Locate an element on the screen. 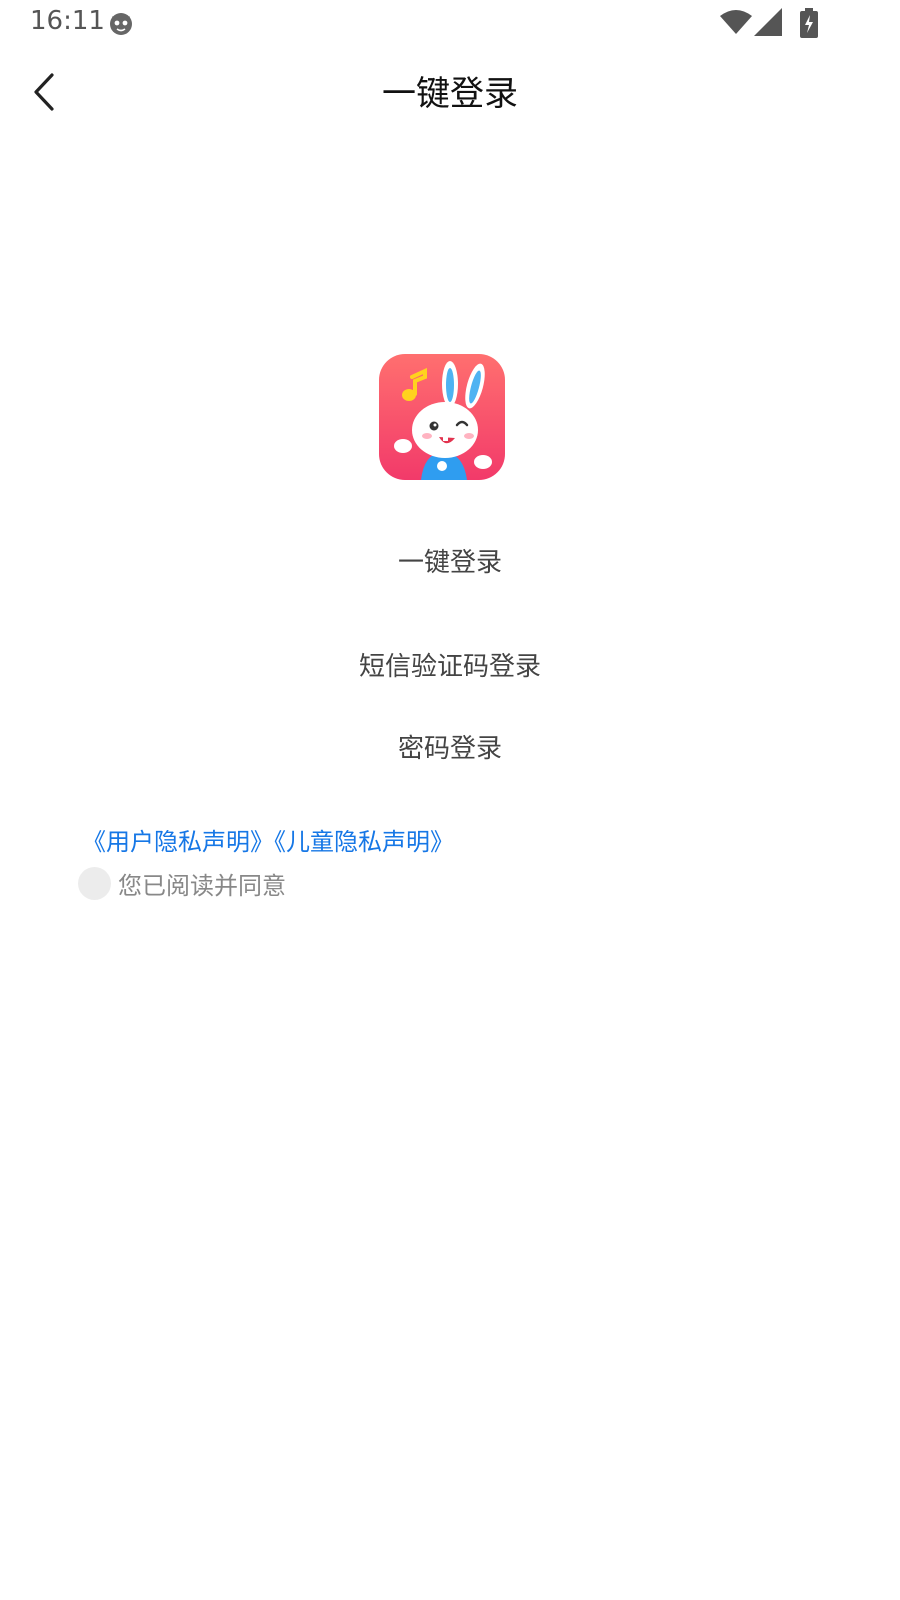  cat-face-icon is located at coordinates (121, 23).